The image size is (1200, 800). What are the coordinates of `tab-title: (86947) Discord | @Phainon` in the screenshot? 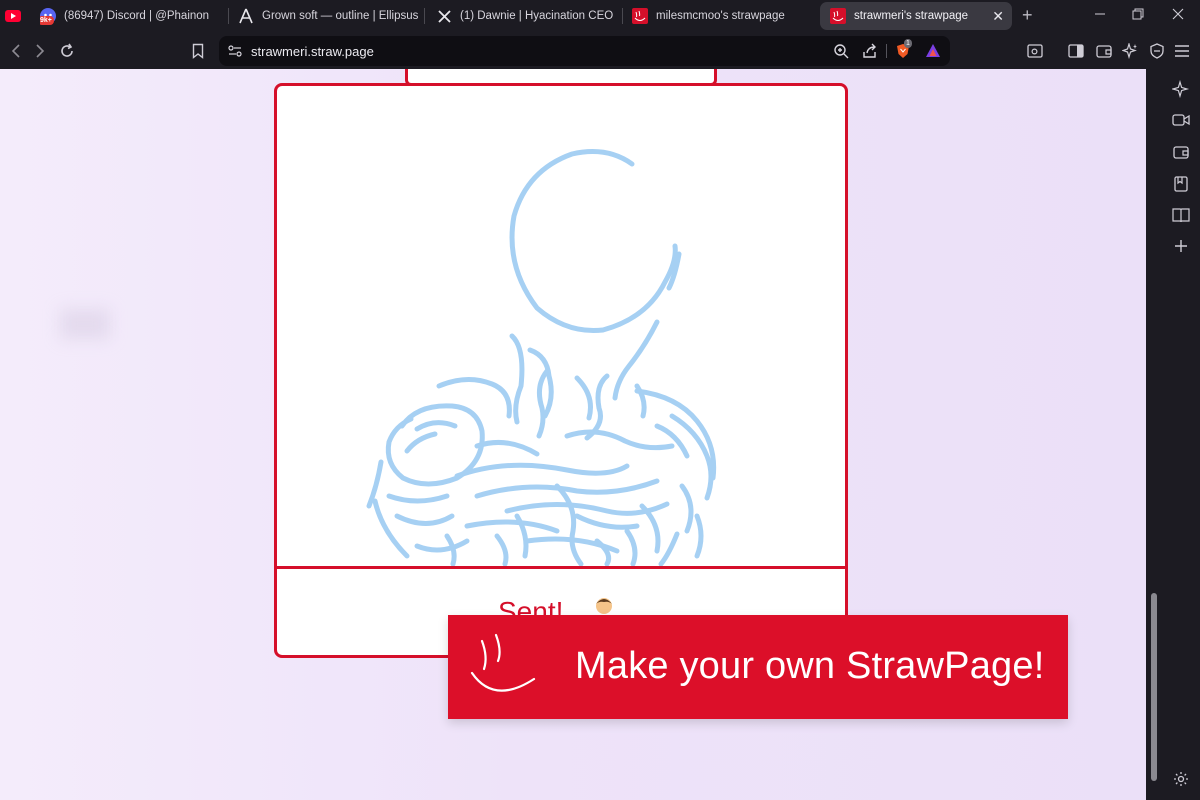 It's located at (137, 16).